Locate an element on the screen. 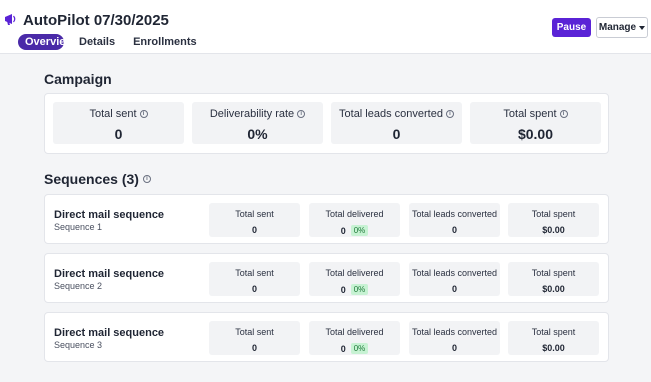  sequences-heading: Sequences (3) i is located at coordinates (97, 179).